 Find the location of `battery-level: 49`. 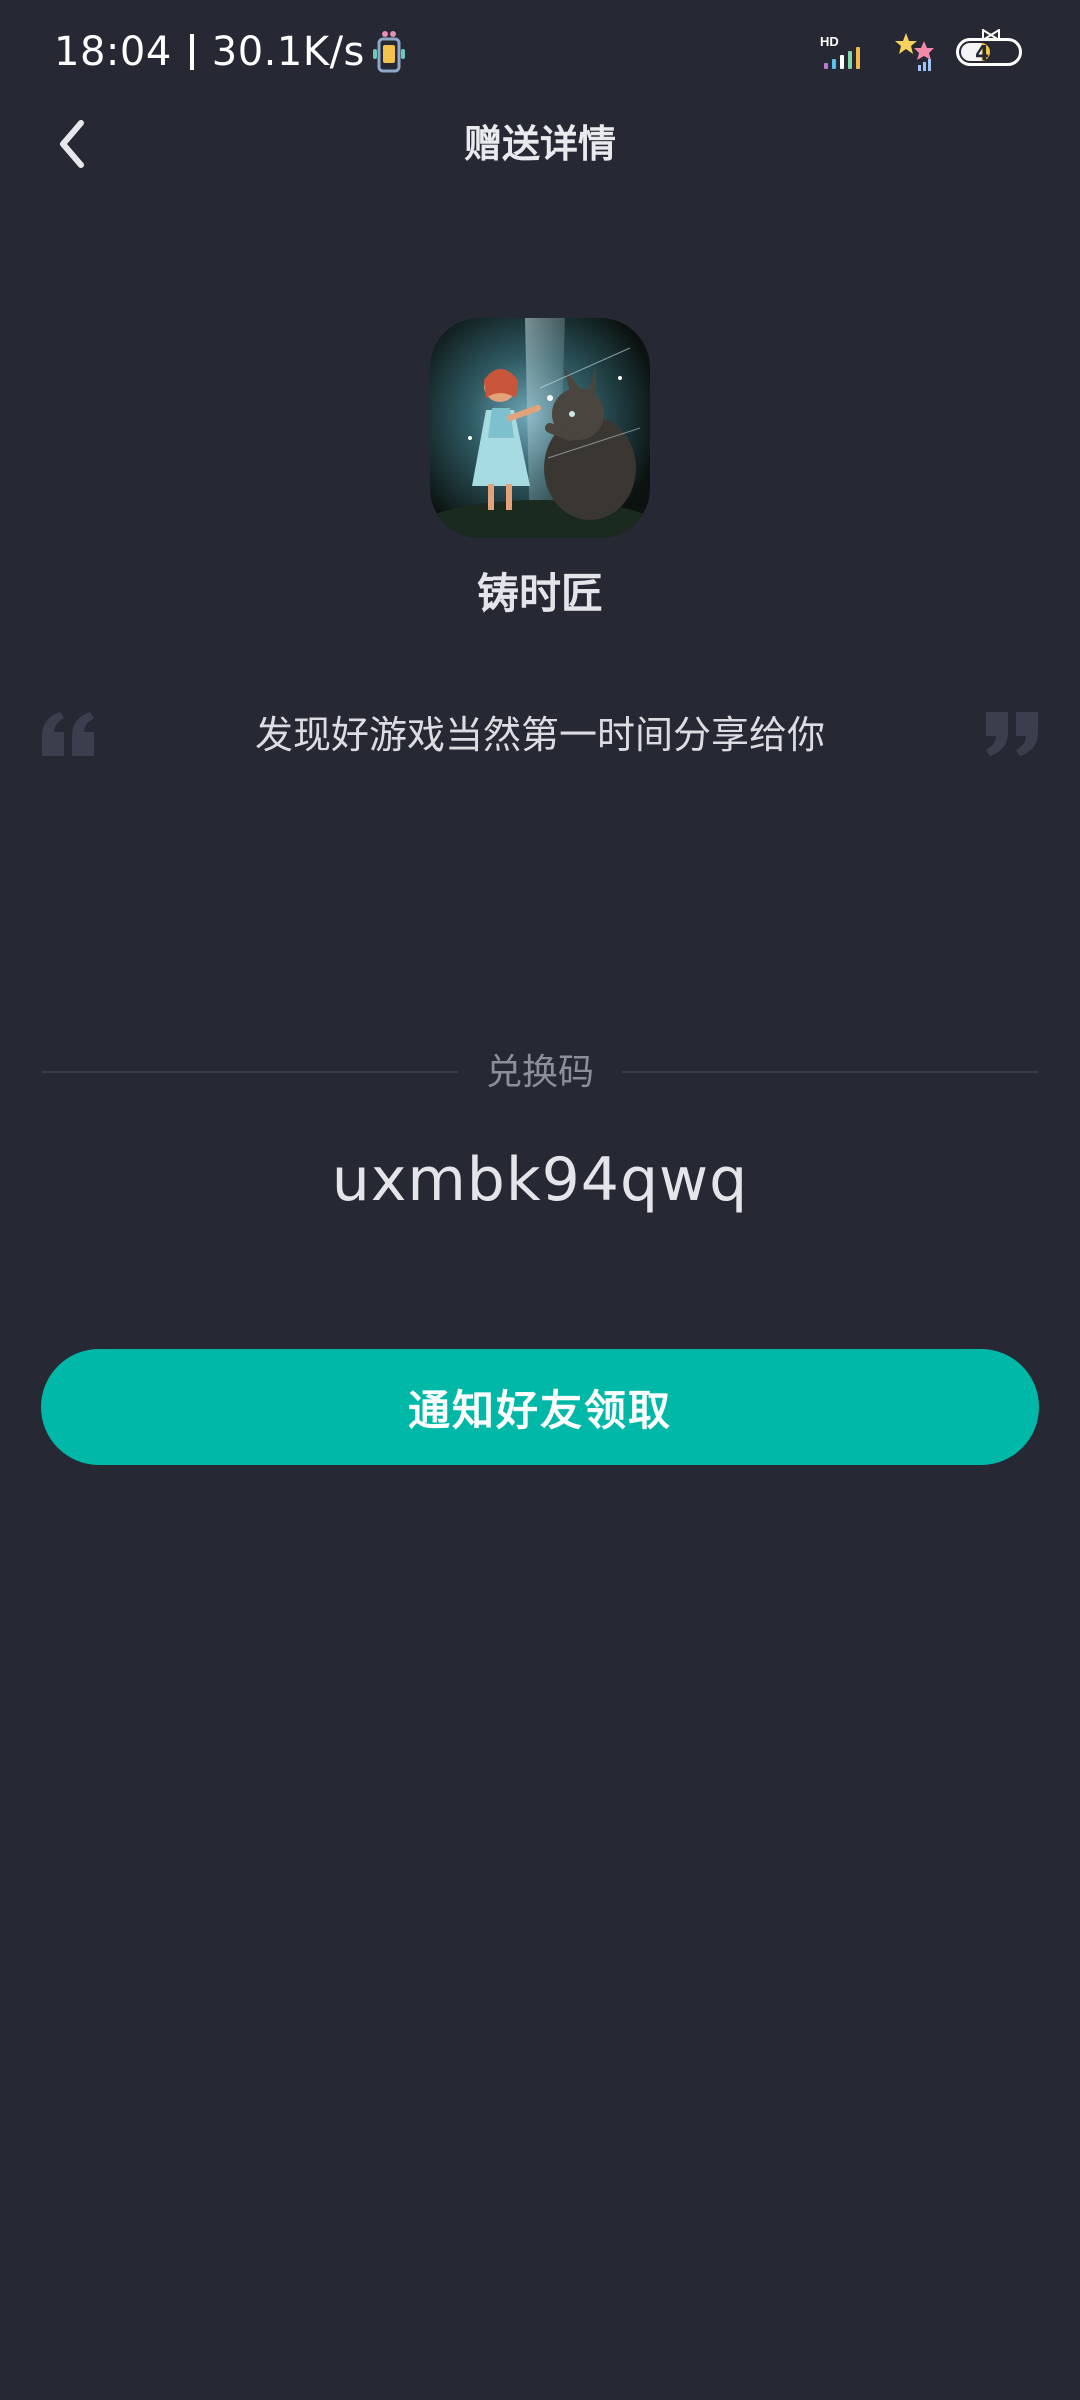

battery-level: 49 is located at coordinates (989, 53).